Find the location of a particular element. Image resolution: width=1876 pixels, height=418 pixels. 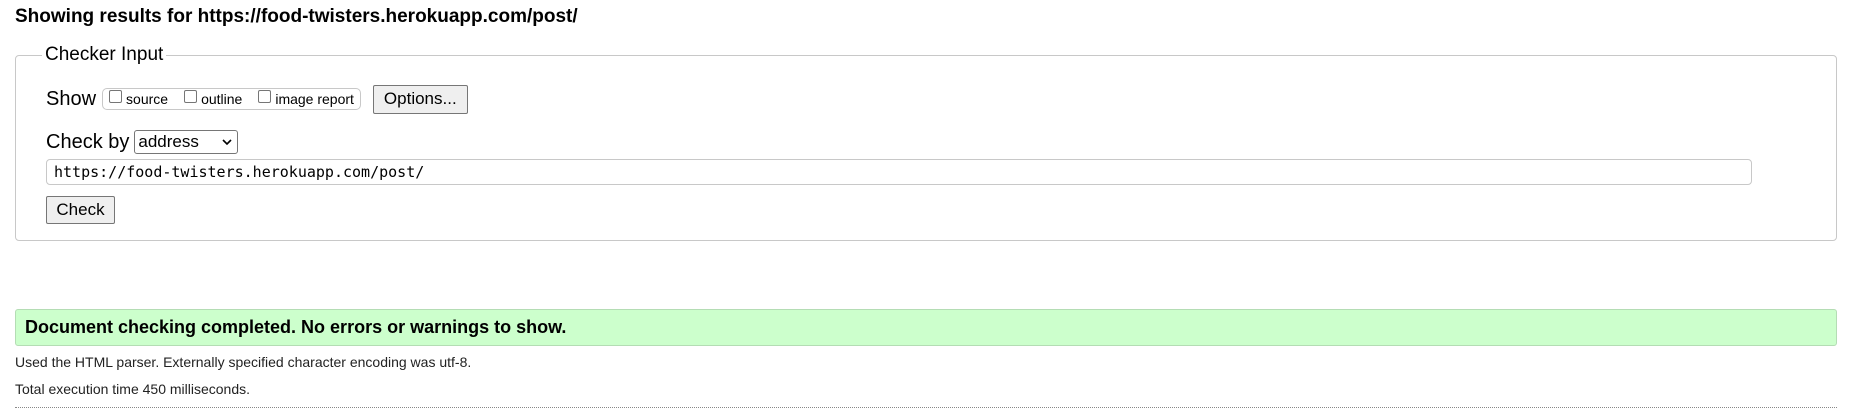

outline-checkbox is located at coordinates (191, 96).